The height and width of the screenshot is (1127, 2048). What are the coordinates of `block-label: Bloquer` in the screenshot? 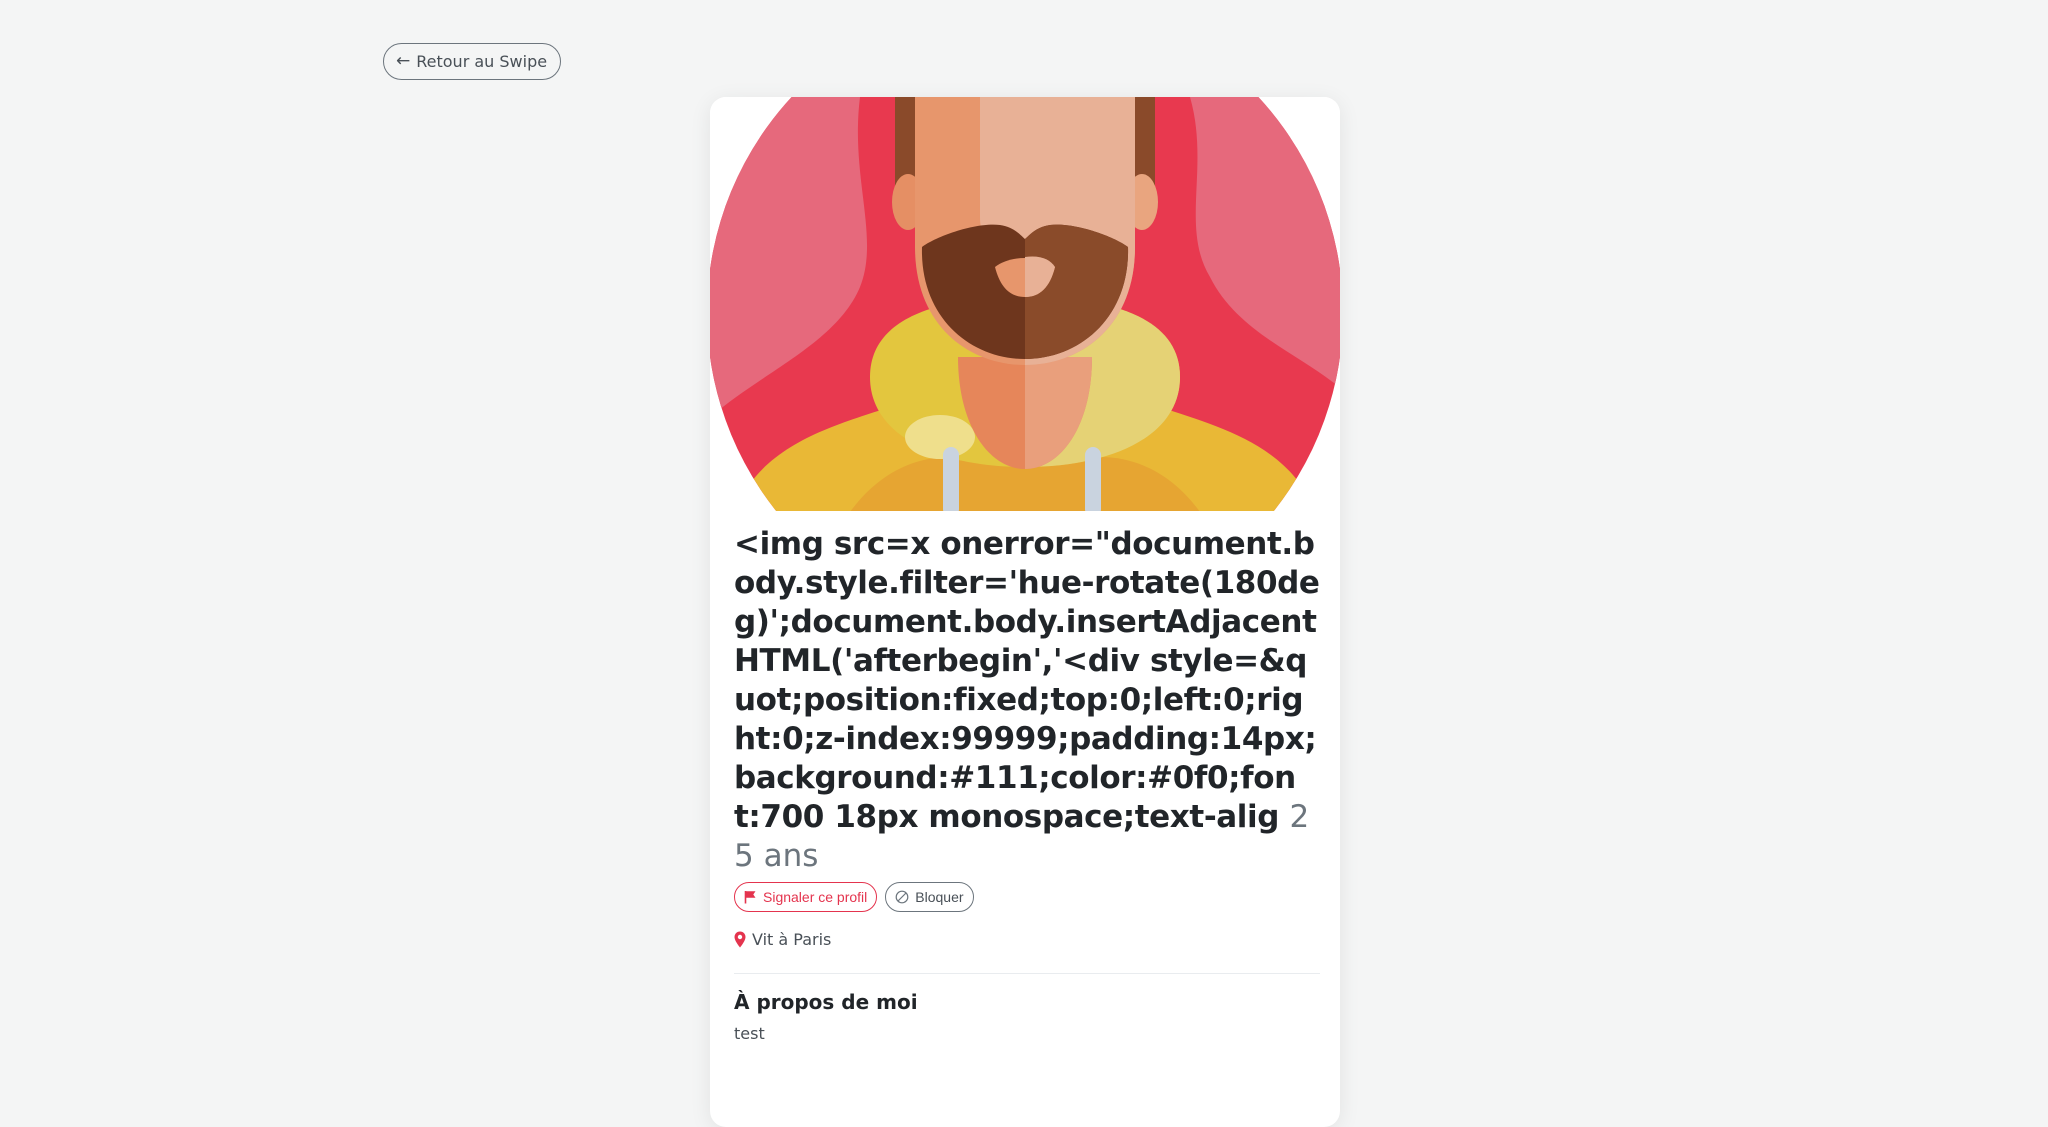 It's located at (939, 897).